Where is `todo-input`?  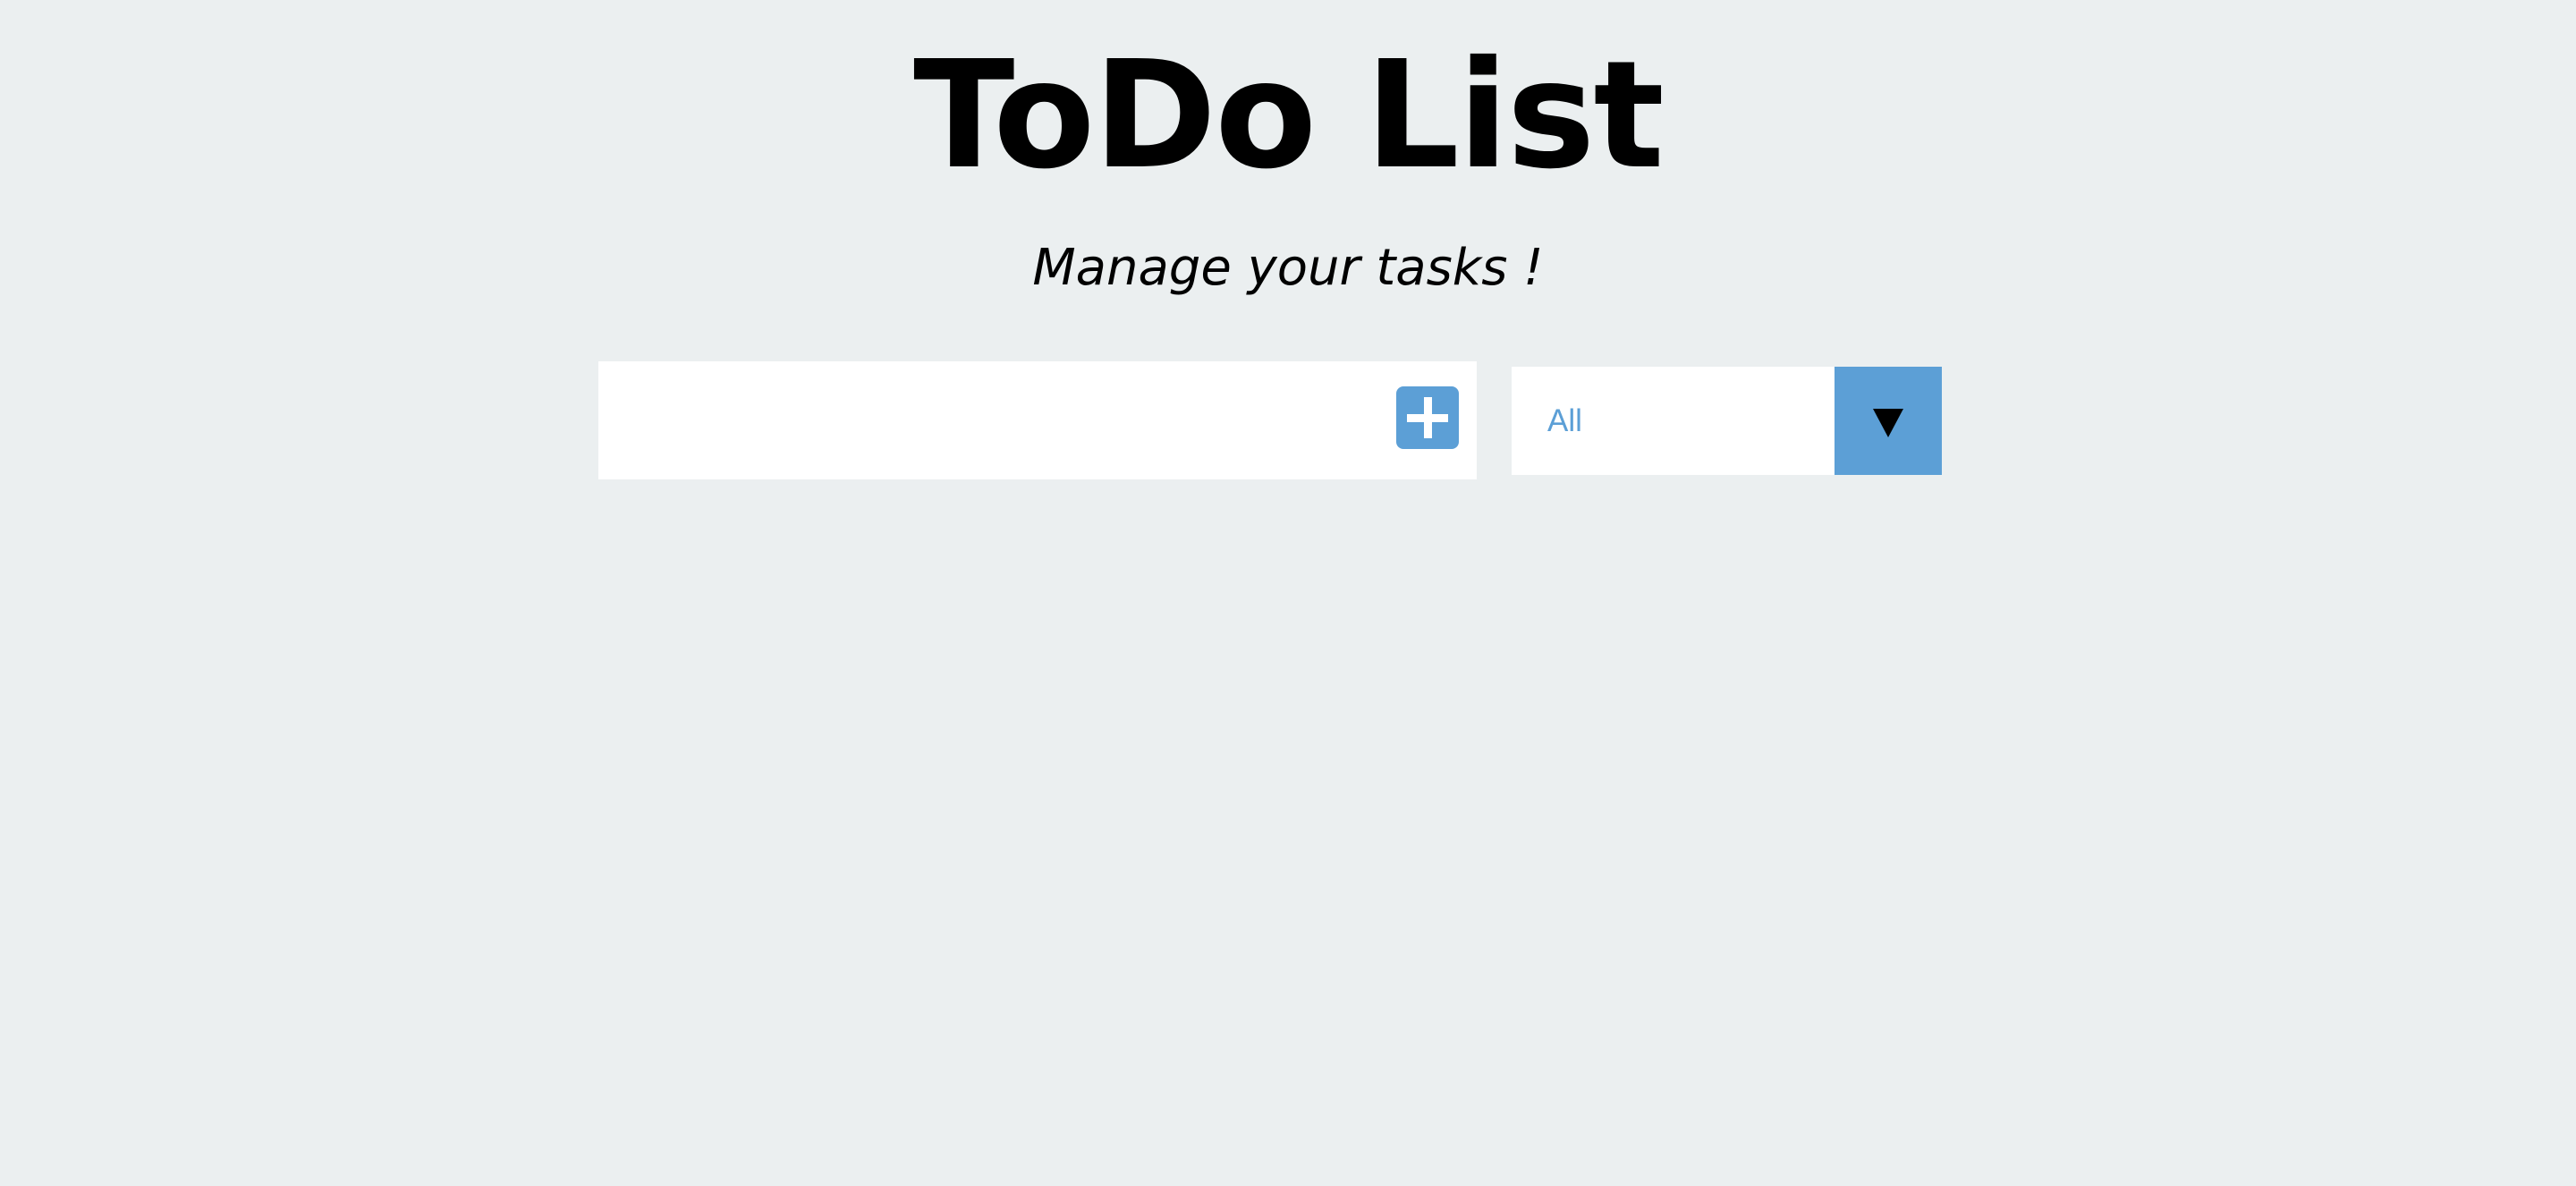 todo-input is located at coordinates (983, 420).